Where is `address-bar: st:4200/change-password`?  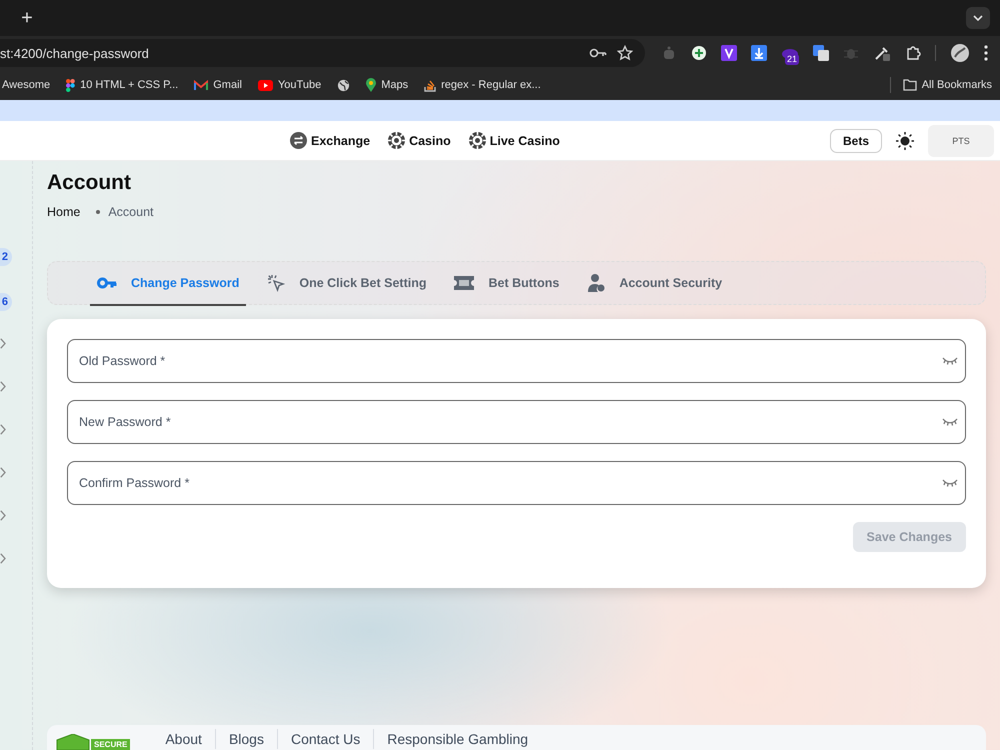
address-bar: st:4200/change-password is located at coordinates (322, 53).